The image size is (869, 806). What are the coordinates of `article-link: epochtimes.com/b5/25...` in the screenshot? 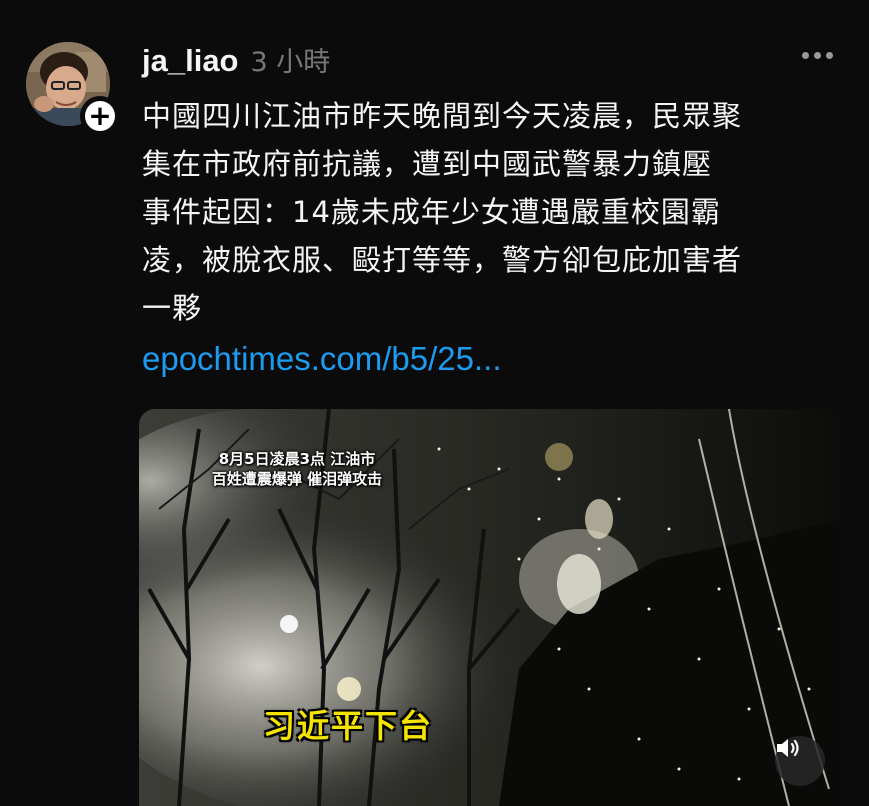 It's located at (322, 359).